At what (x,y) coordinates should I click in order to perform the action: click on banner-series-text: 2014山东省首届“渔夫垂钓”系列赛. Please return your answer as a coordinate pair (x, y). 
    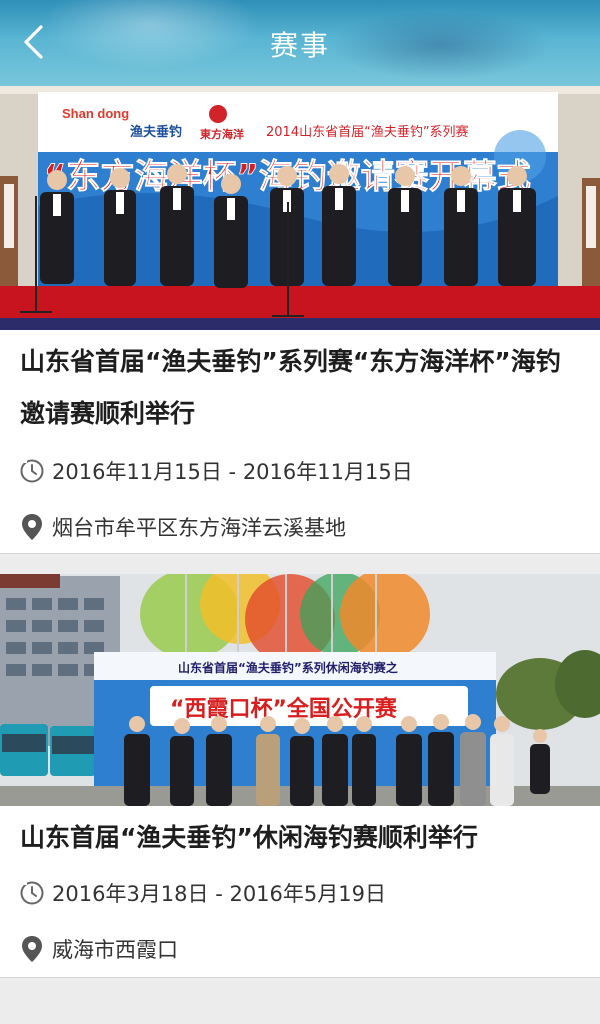
    Looking at the image, I should click on (367, 132).